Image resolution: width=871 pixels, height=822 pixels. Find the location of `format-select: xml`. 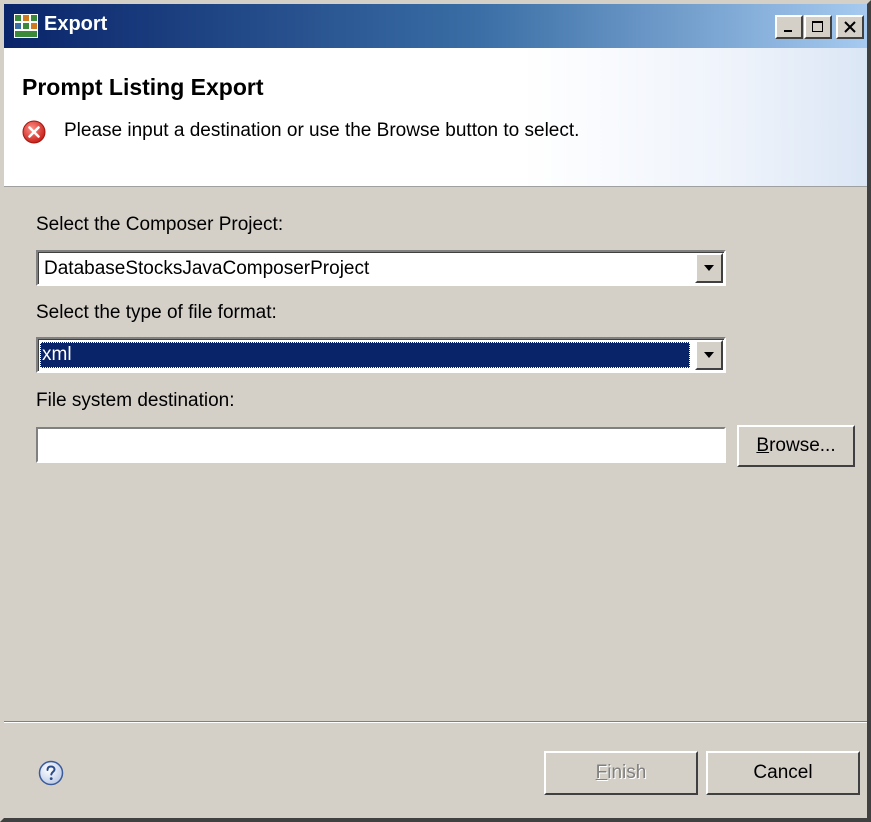

format-select: xml is located at coordinates (381, 355).